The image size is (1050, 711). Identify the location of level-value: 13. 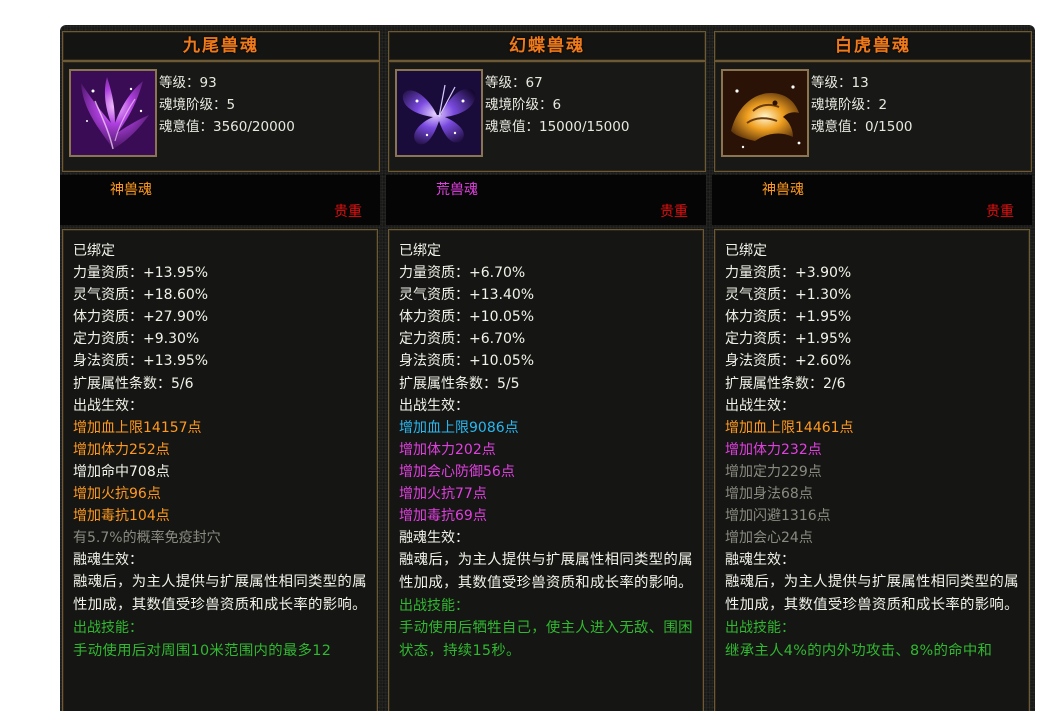
(860, 83).